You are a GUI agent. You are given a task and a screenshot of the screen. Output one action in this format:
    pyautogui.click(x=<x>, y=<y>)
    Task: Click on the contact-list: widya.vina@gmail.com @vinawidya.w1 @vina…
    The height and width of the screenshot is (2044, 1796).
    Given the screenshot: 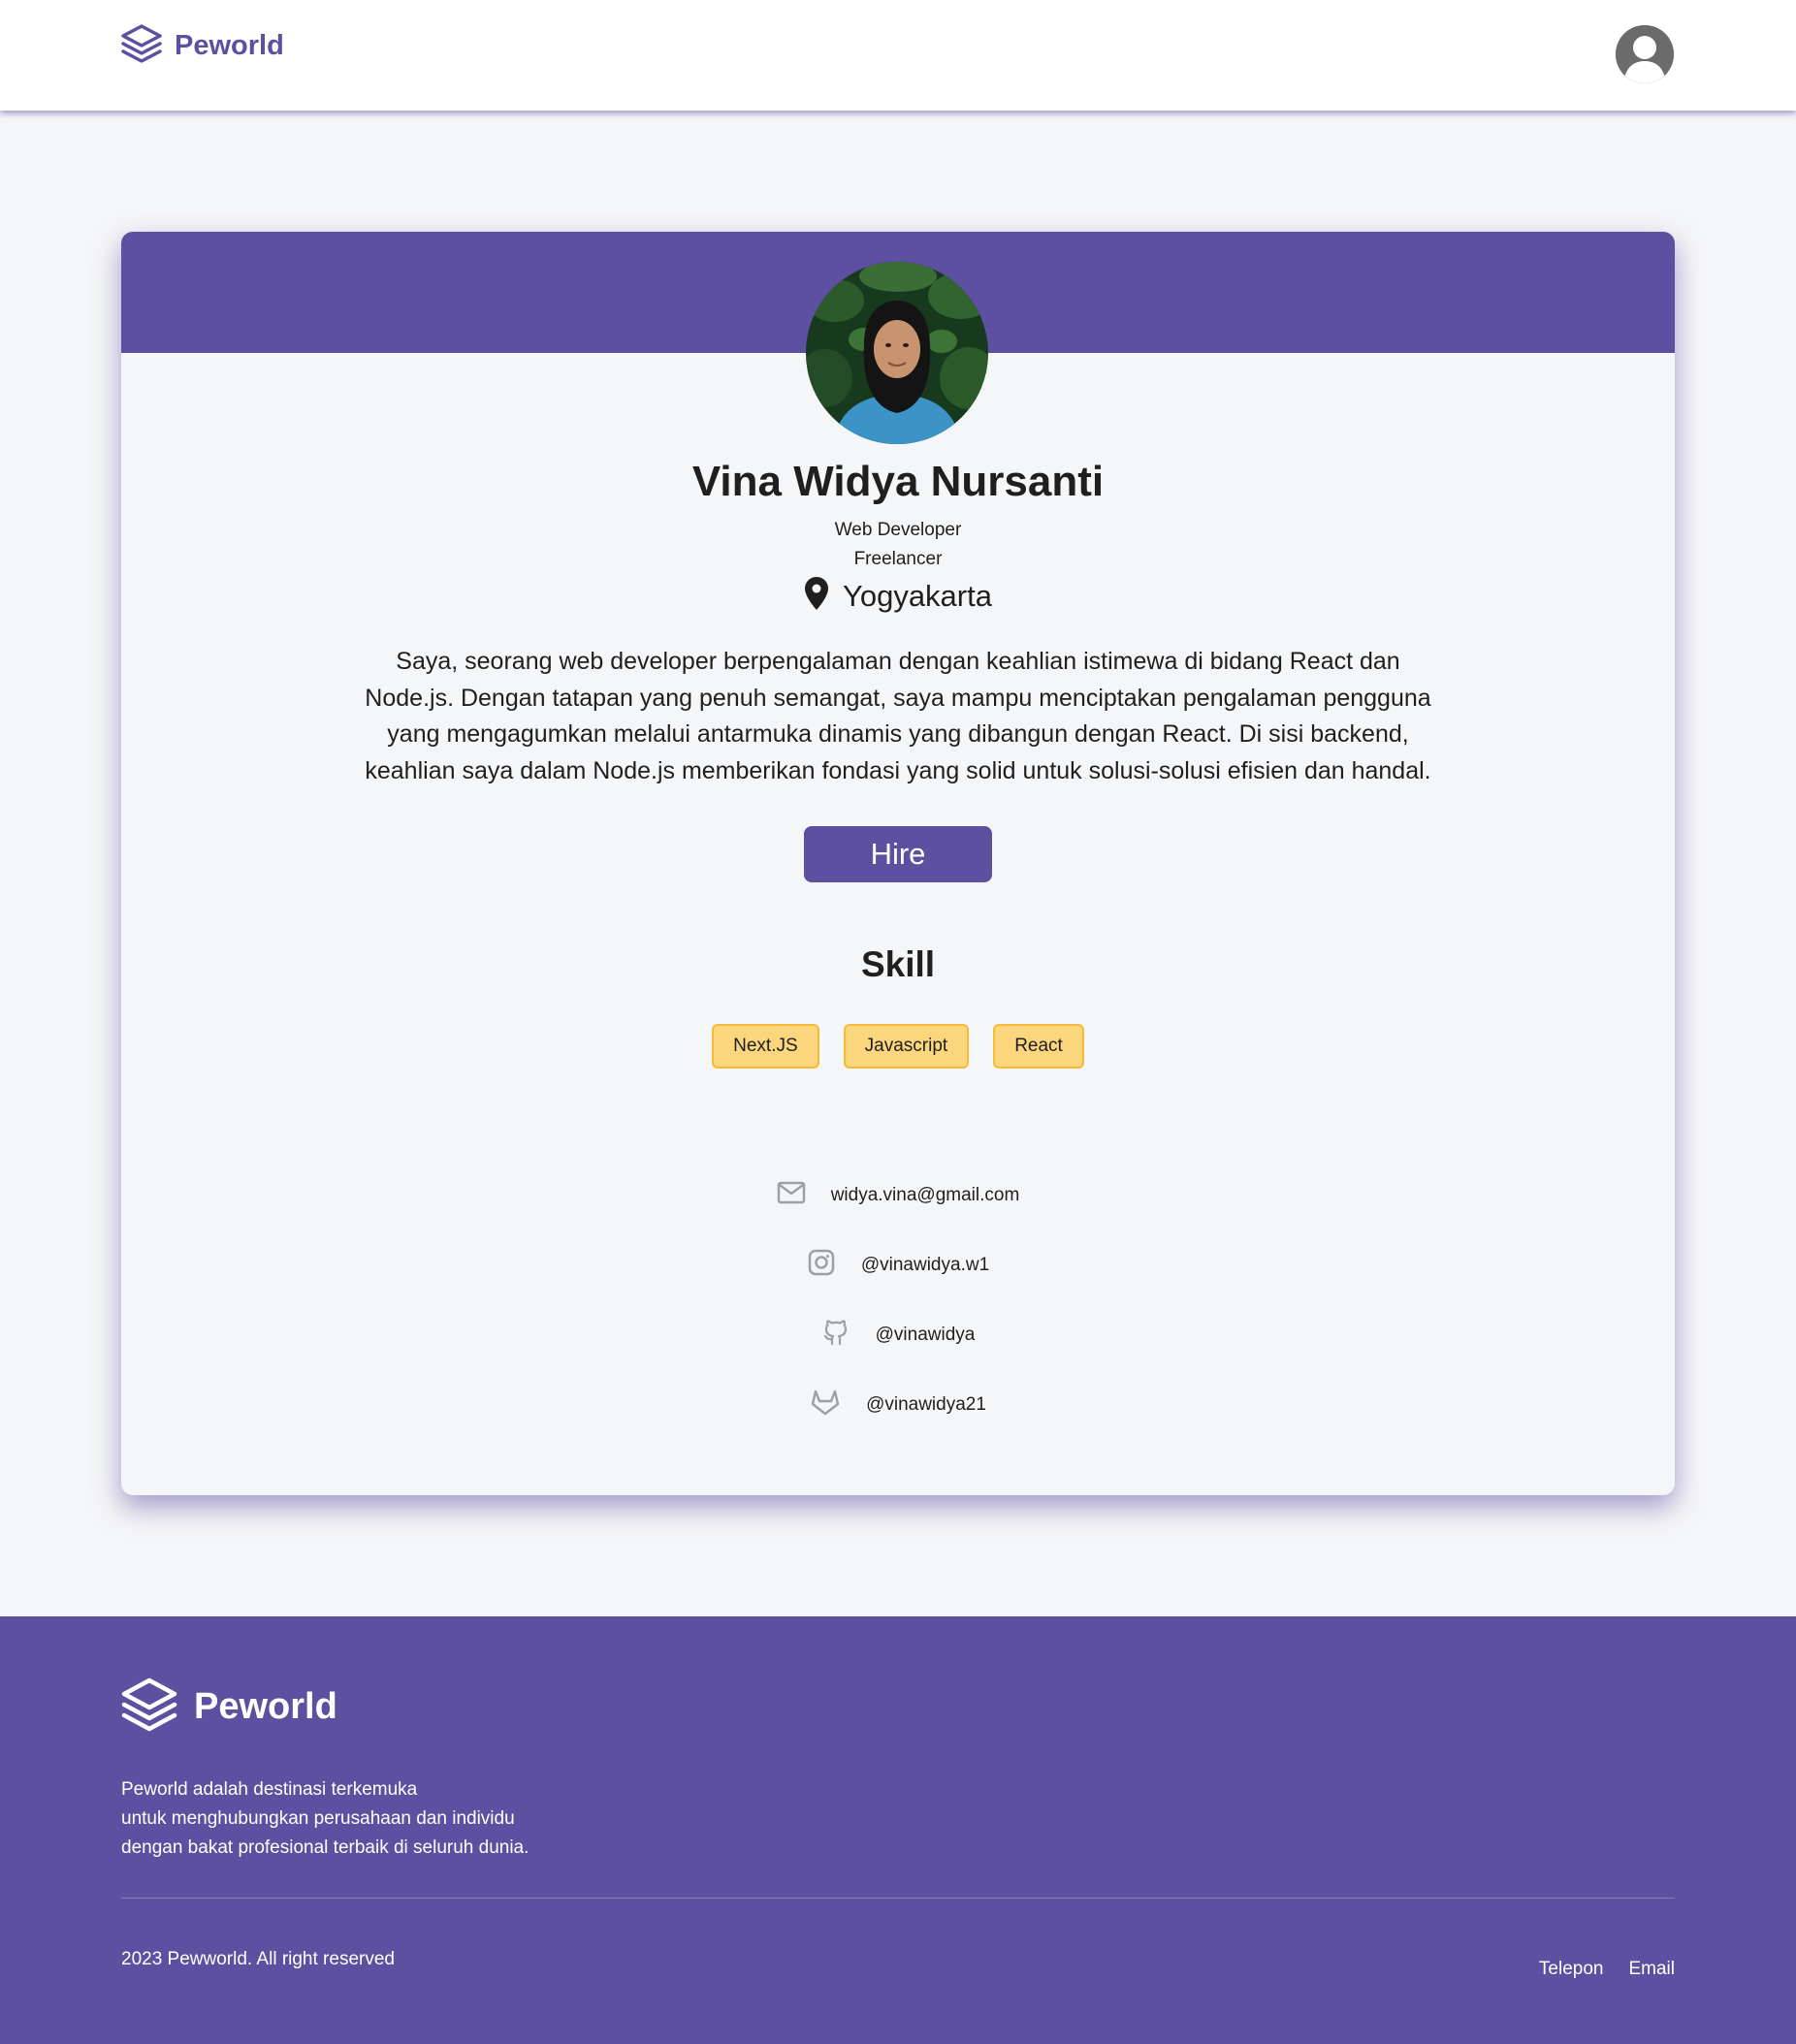 What is the action you would take?
    pyautogui.click(x=898, y=1299)
    